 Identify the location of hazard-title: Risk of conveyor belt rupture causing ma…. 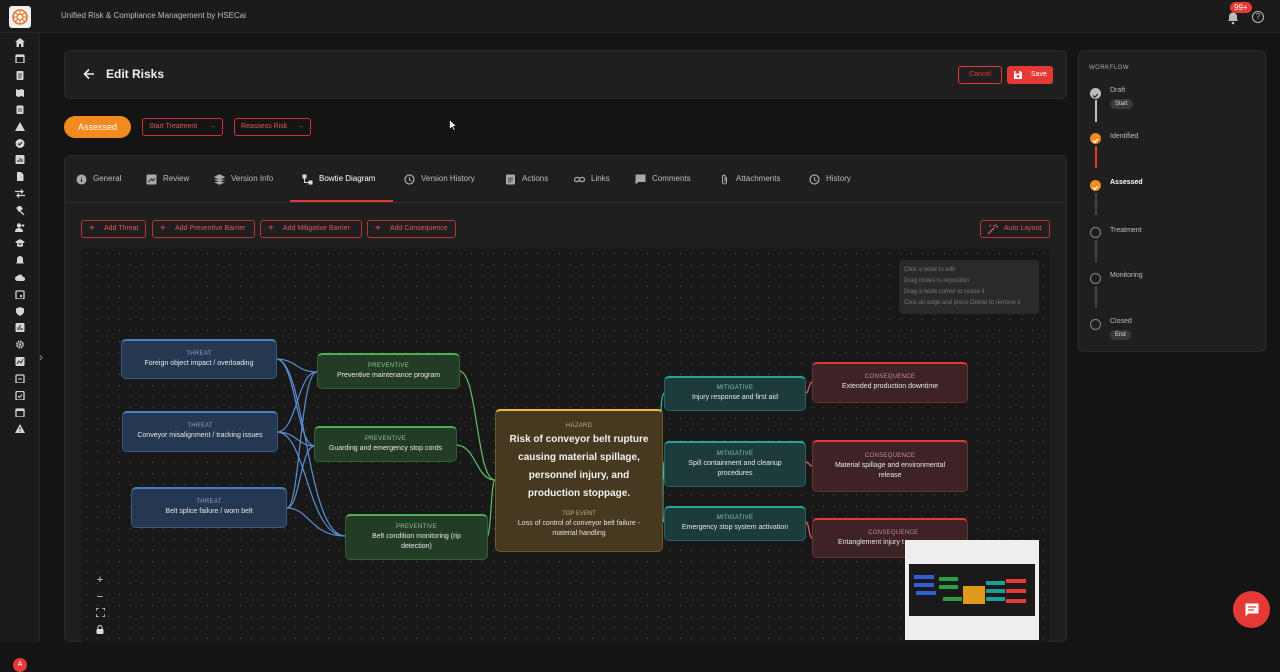
(579, 466).